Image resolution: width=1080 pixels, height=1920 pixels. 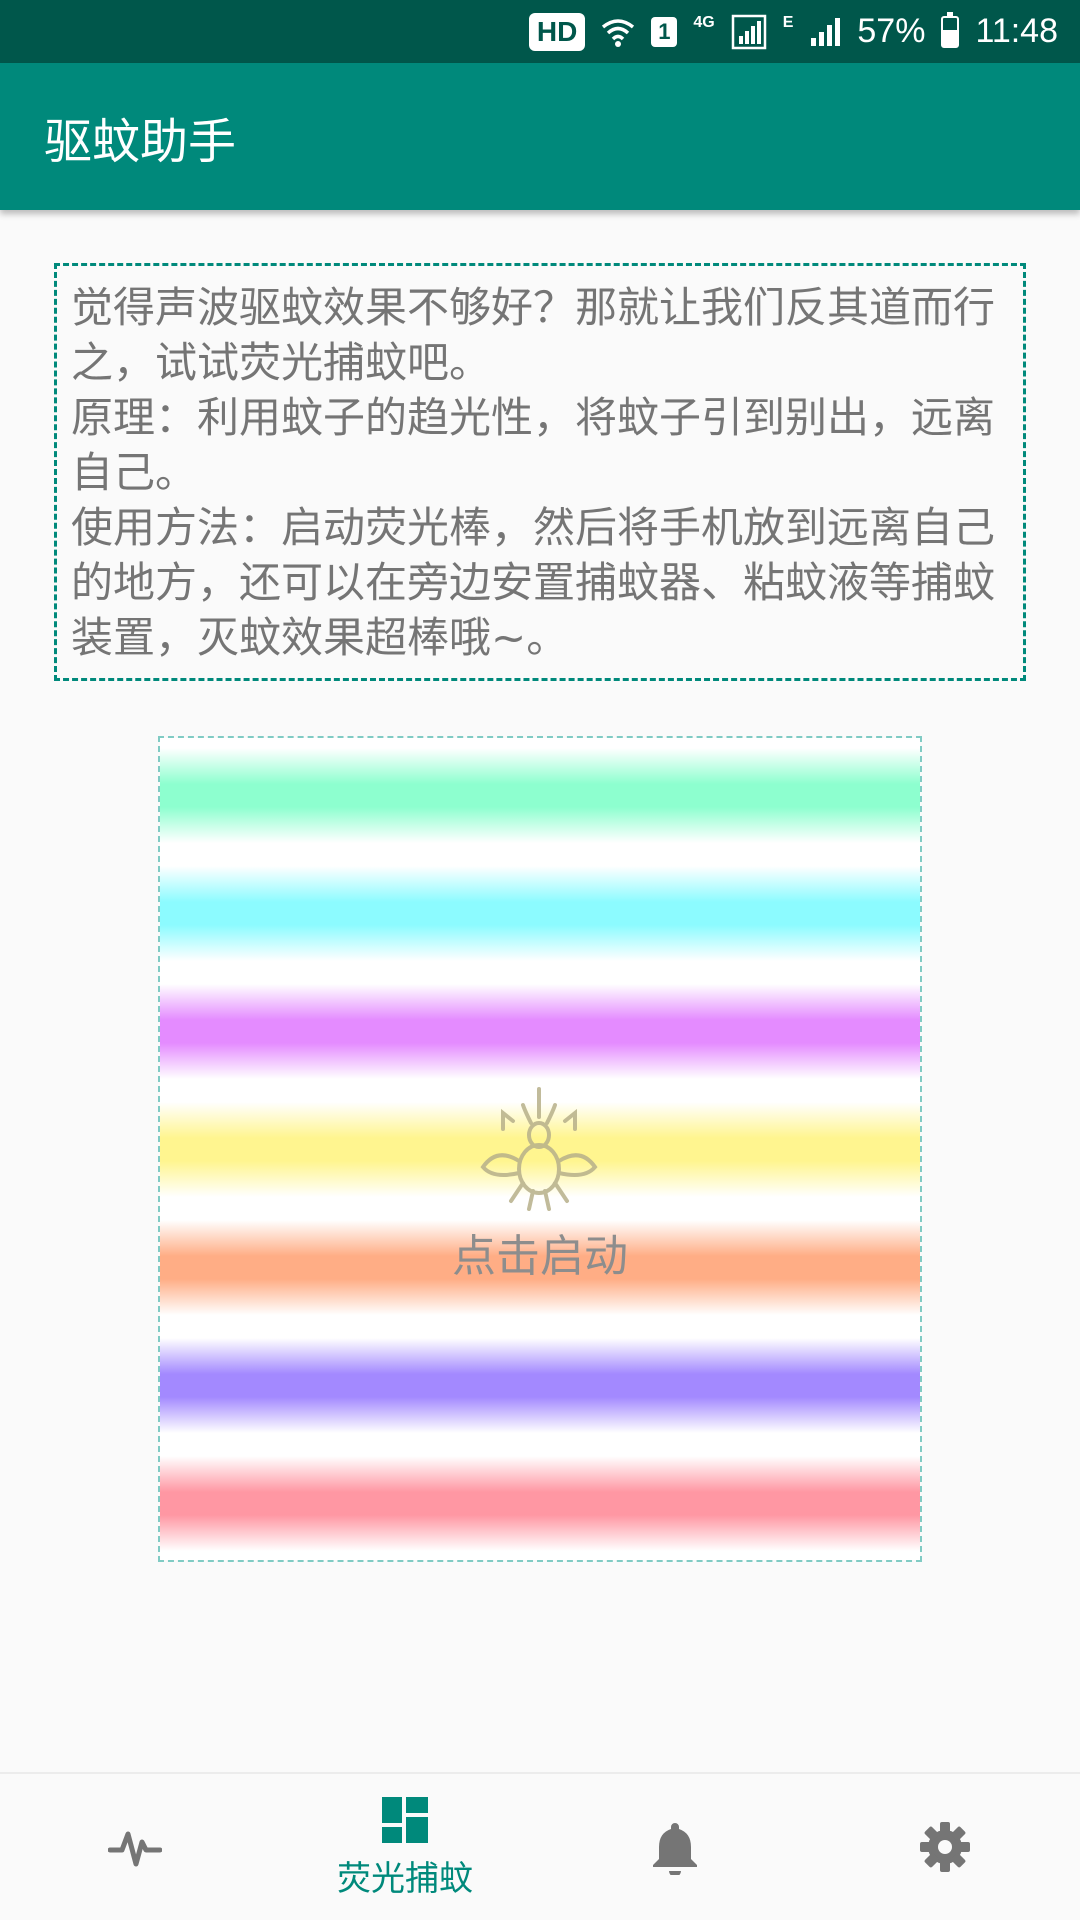 What do you see at coordinates (405, 1878) in the screenshot?
I see `nav-label-fluorescent: 荧光捕蚊` at bounding box center [405, 1878].